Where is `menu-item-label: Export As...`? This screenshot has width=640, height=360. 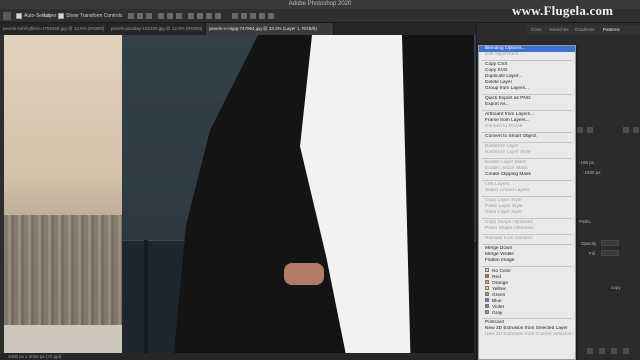
menu-item-label: Export As... is located at coordinates (497, 104).